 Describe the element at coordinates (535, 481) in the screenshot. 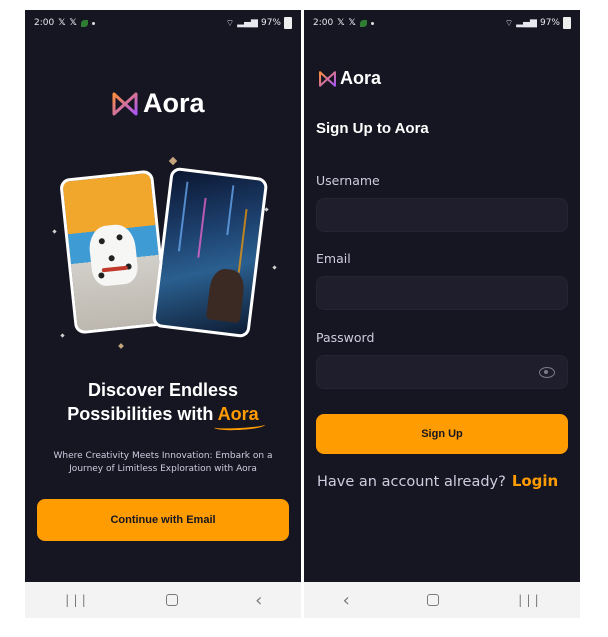

I see `login-link: Login` at that location.